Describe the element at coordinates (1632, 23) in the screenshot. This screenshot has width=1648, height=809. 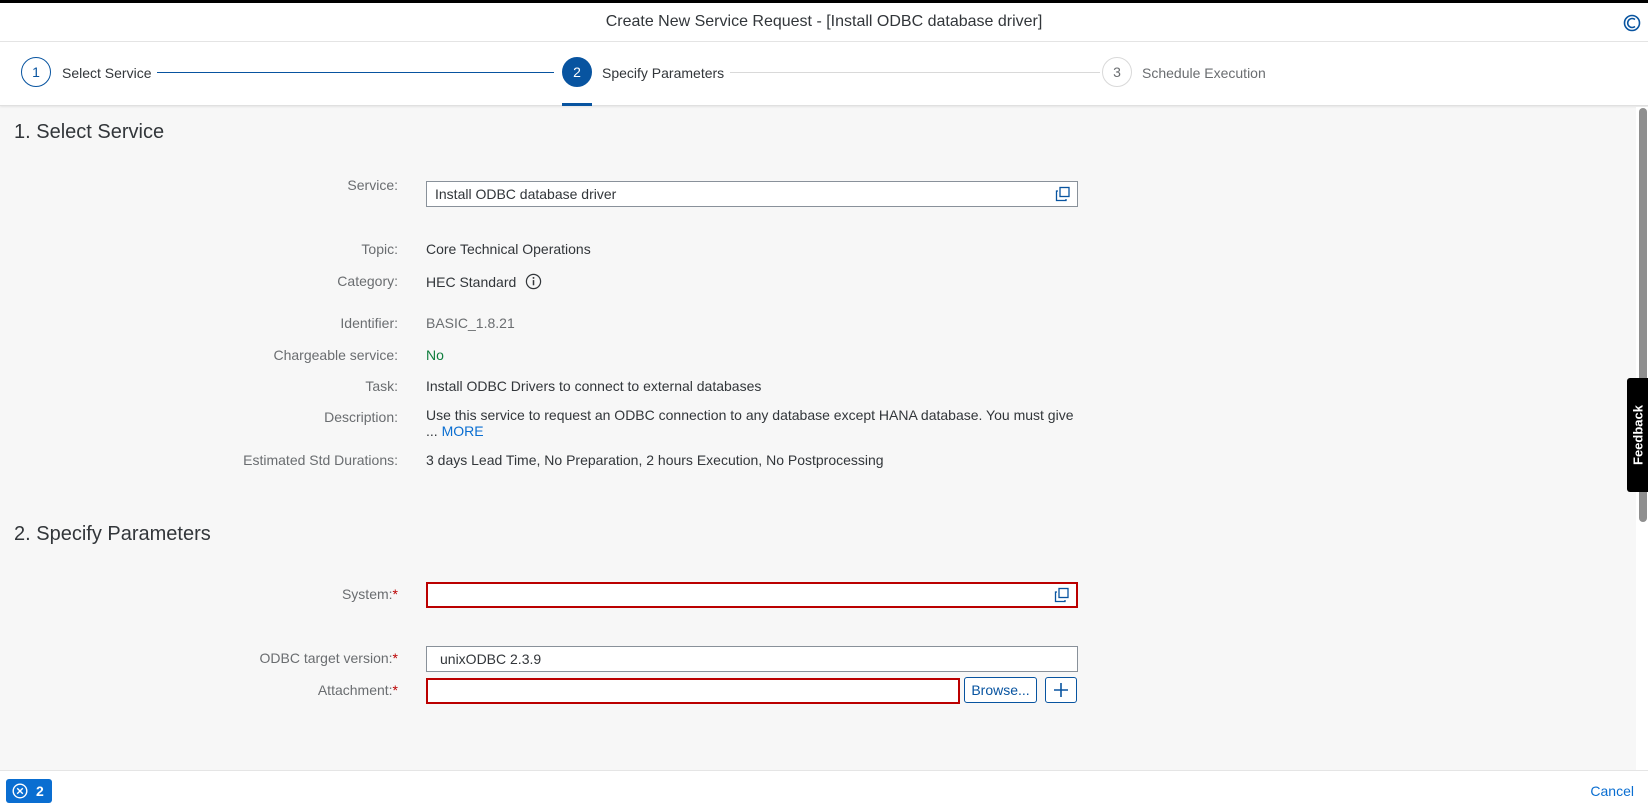
I see `copilot-icon` at that location.